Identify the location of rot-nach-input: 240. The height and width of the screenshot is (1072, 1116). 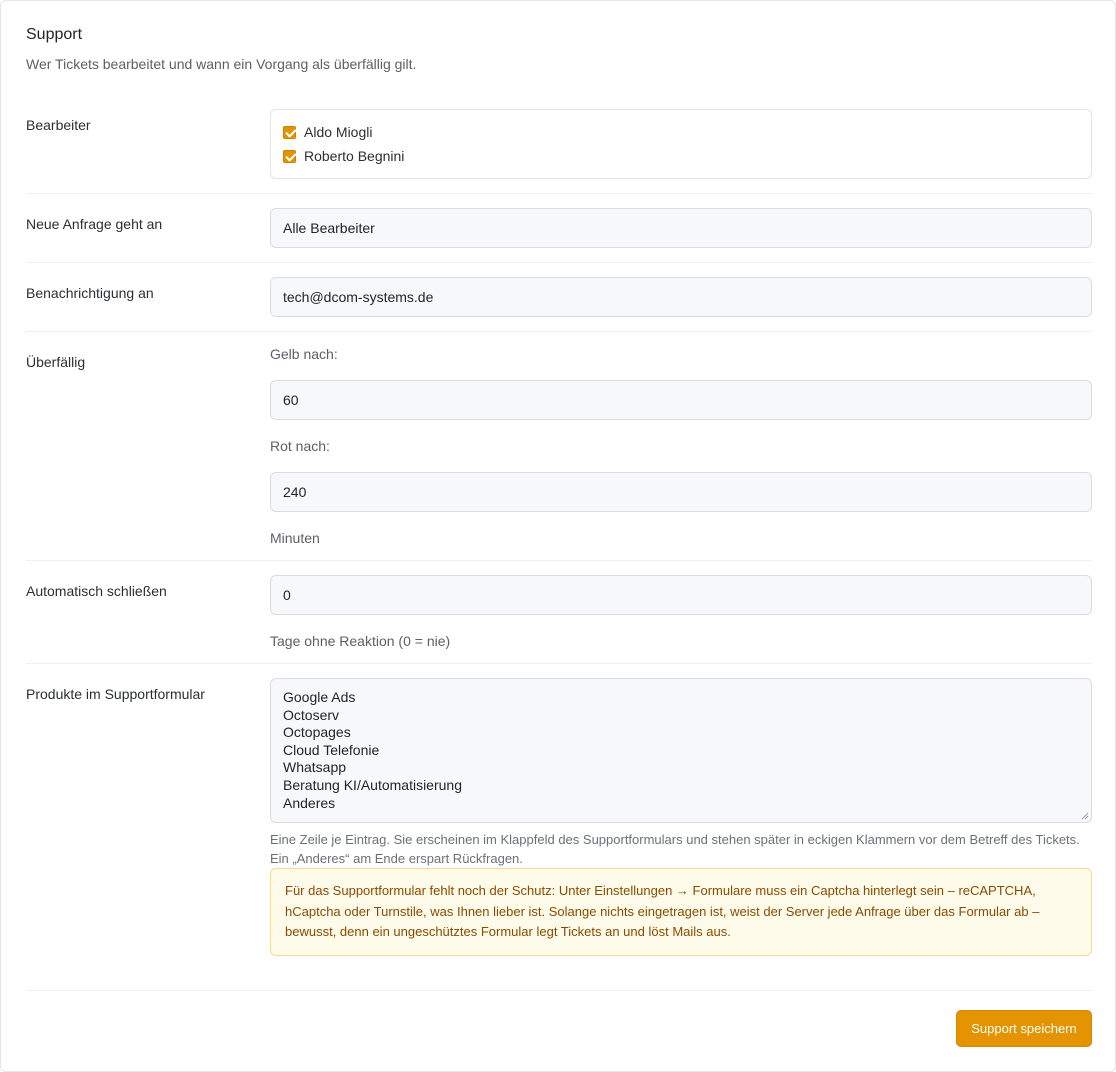
(681, 492).